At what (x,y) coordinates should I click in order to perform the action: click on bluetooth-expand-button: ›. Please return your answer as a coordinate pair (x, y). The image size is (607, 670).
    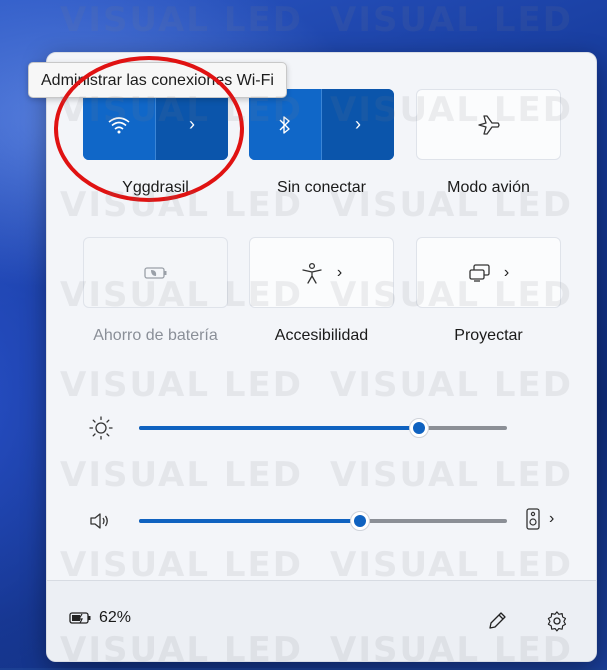
    Looking at the image, I should click on (357, 124).